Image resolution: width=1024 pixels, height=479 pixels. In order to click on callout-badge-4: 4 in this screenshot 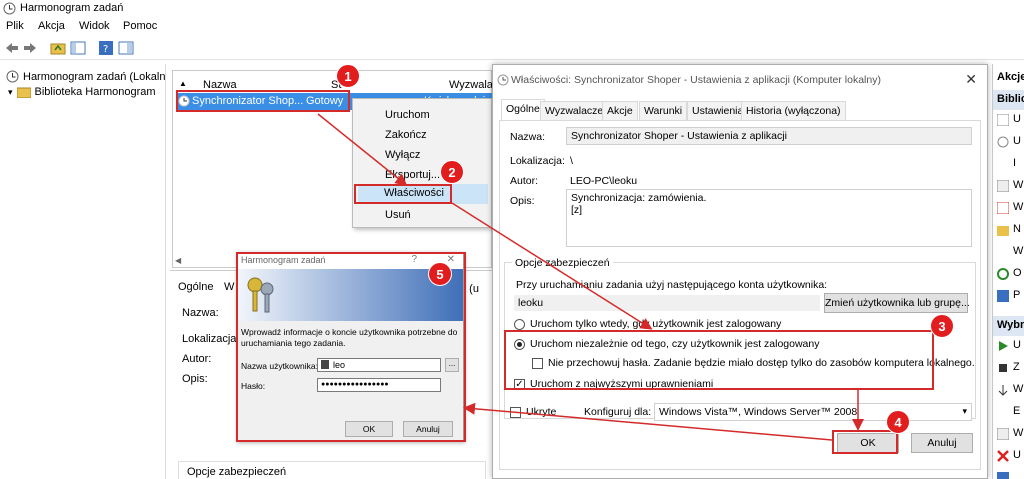, I will do `click(898, 422)`.